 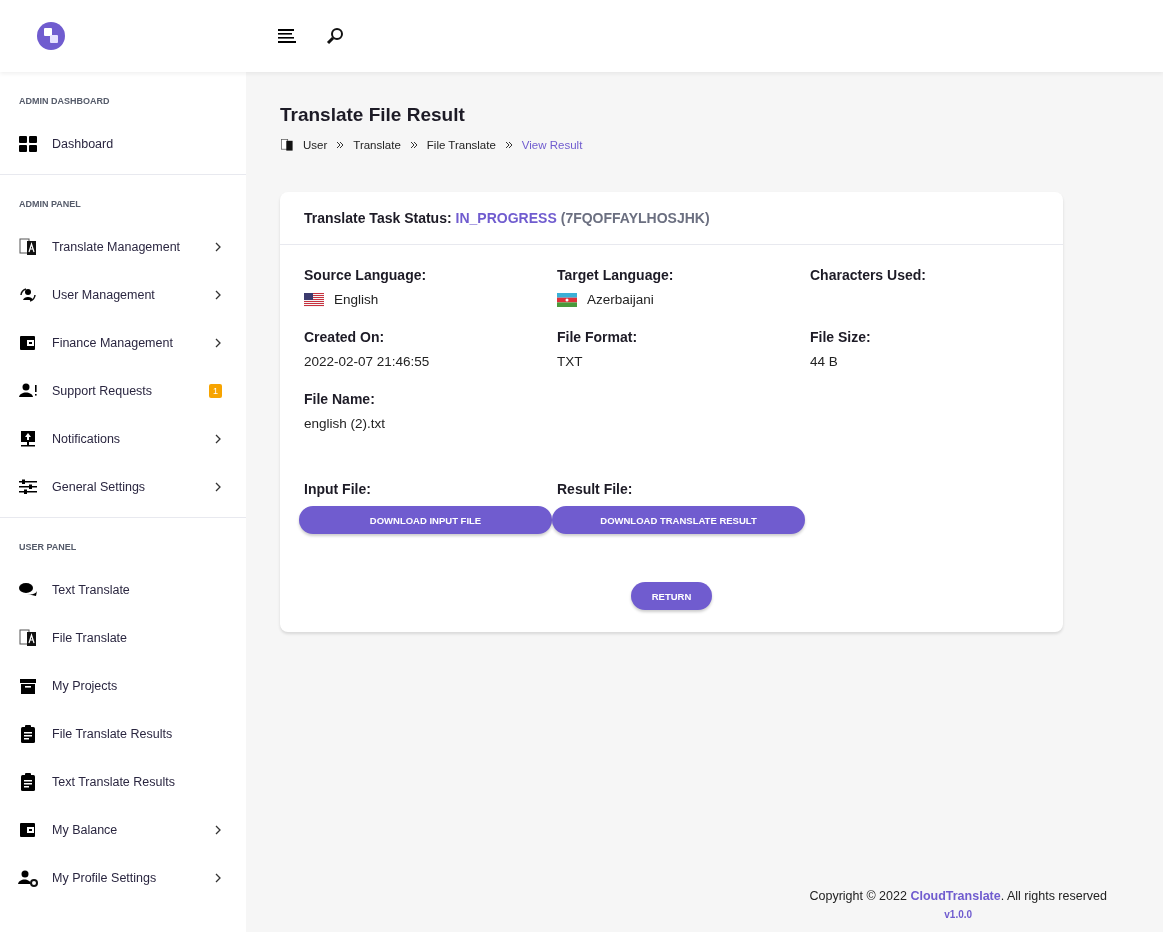 I want to click on field-label: Created On:, so click(x=345, y=337).